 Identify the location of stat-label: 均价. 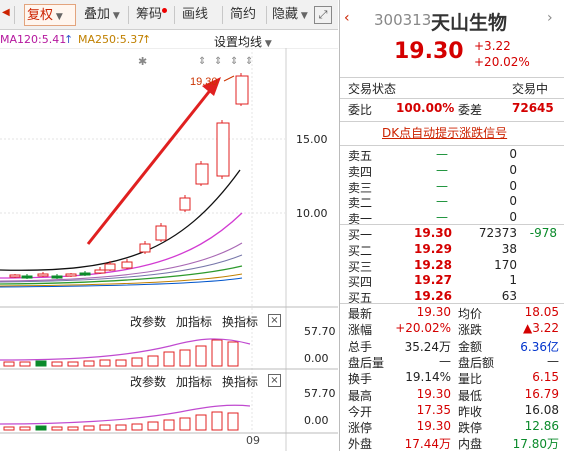
(470, 314).